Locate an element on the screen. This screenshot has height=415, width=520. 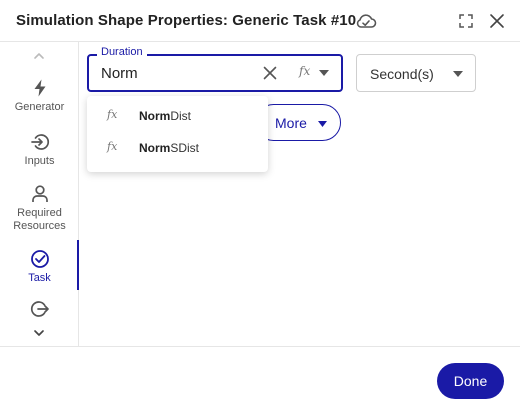
sidebar-nav: Generator Inputs Required Resources Task is located at coordinates (39, 194).